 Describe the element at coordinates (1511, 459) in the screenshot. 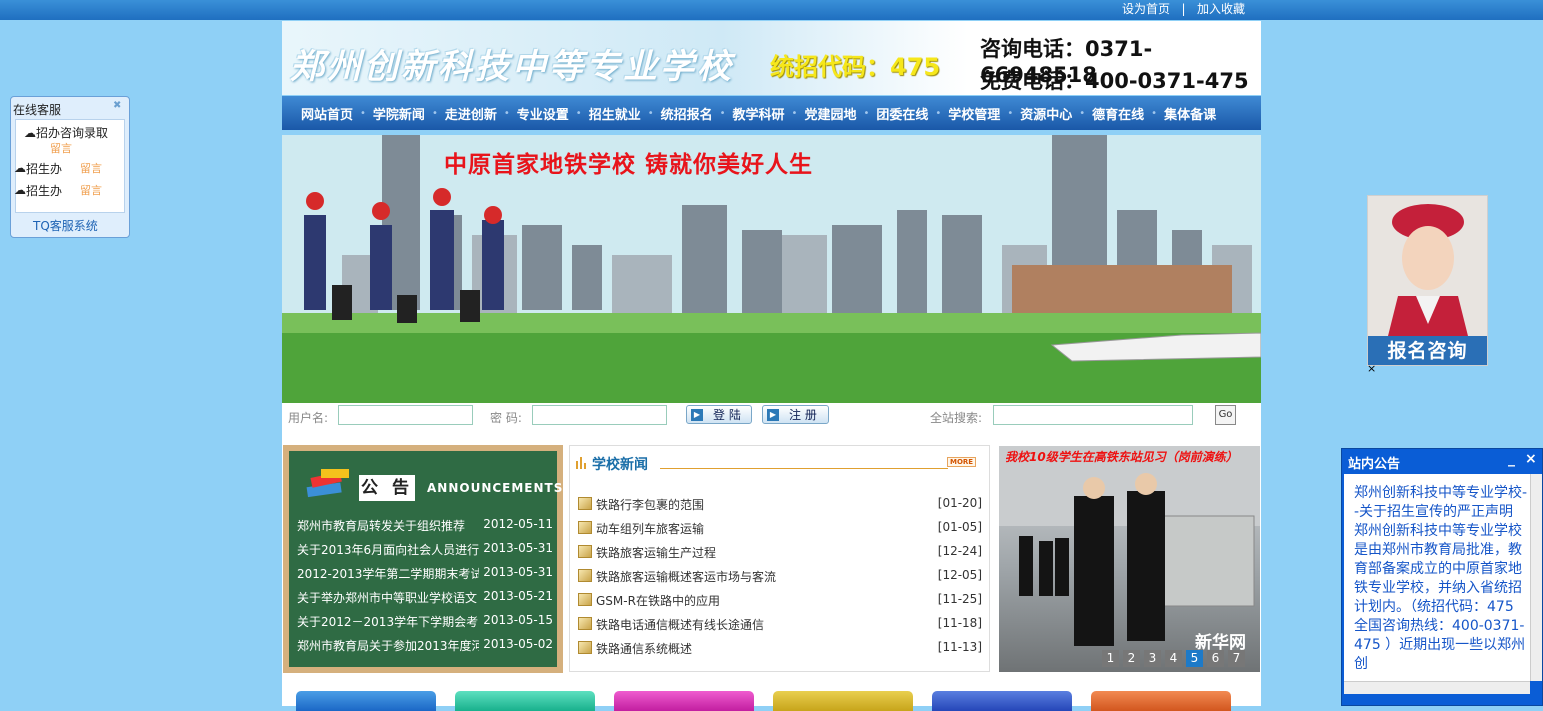

I see `minimize-icon: _` at that location.